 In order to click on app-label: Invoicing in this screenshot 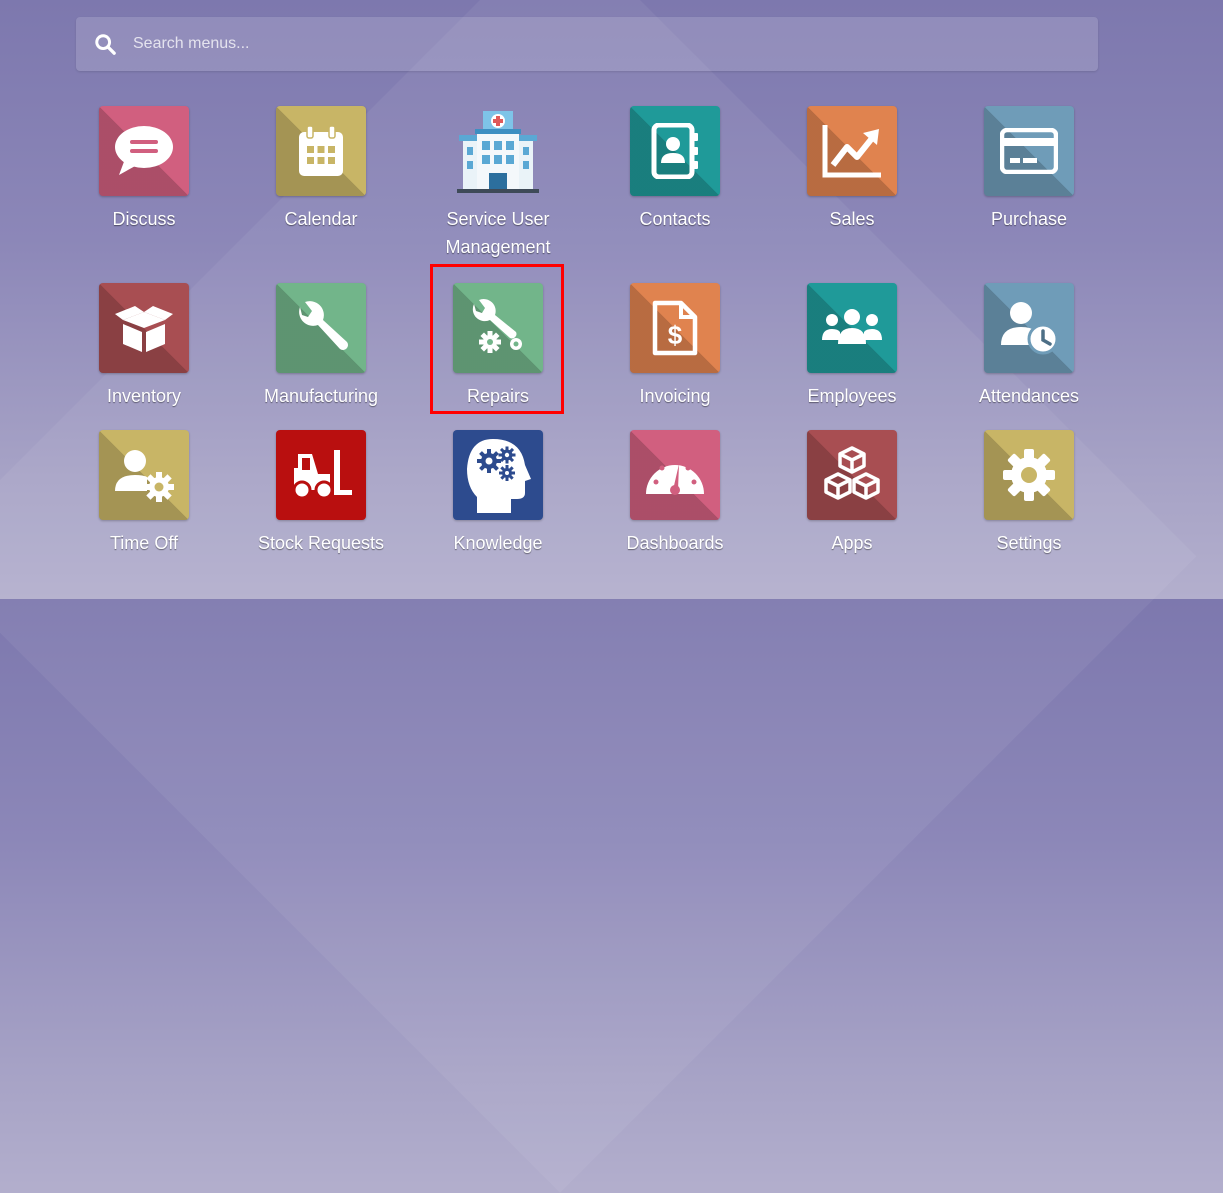, I will do `click(675, 396)`.